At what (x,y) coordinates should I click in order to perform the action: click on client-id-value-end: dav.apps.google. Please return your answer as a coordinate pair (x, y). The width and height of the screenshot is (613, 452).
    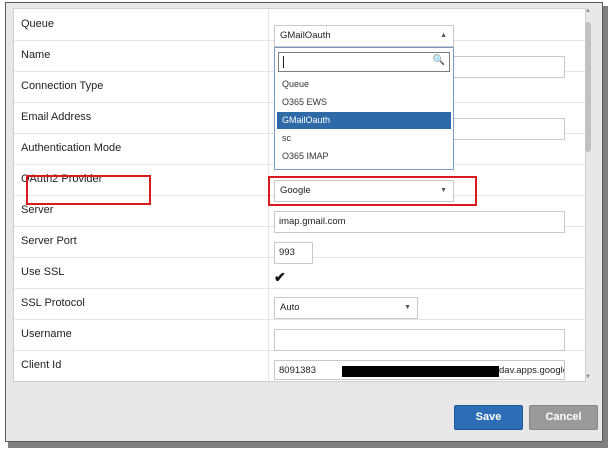
    Looking at the image, I should click on (532, 370).